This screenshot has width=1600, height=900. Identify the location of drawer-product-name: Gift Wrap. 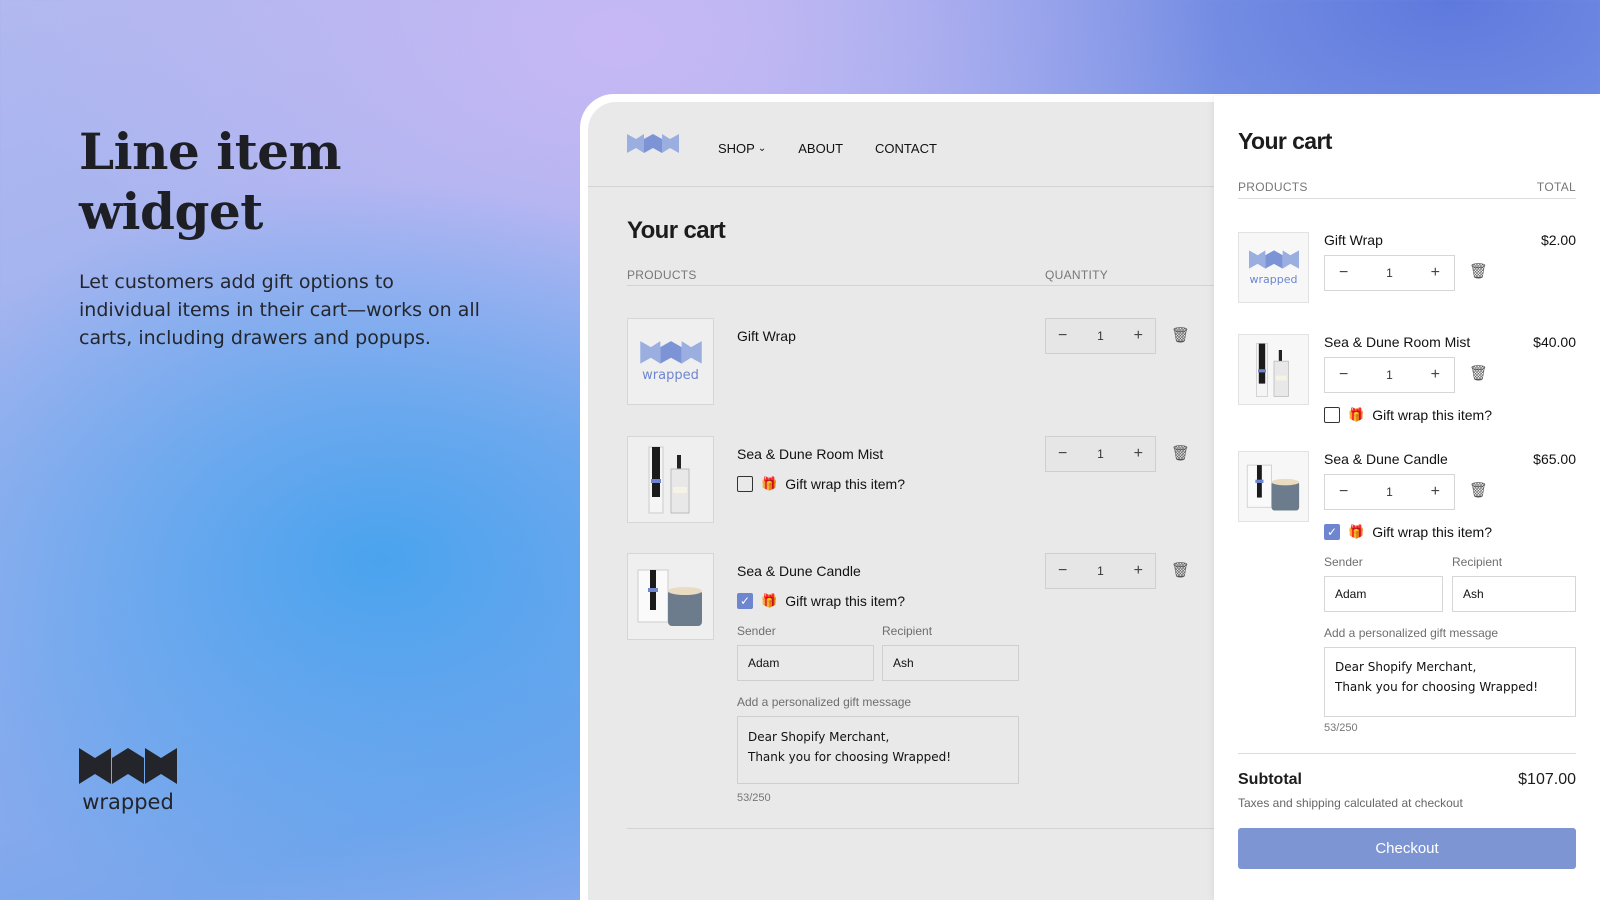
(1353, 240).